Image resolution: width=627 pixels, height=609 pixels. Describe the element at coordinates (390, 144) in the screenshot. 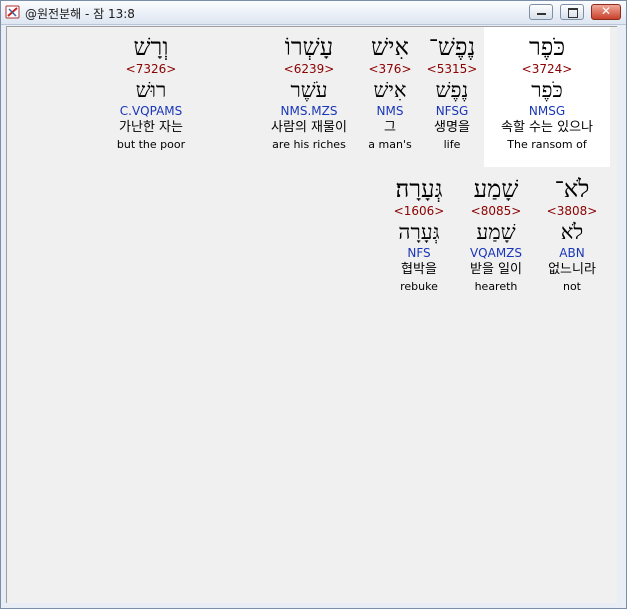

I see `english-gloss: a man's` at that location.